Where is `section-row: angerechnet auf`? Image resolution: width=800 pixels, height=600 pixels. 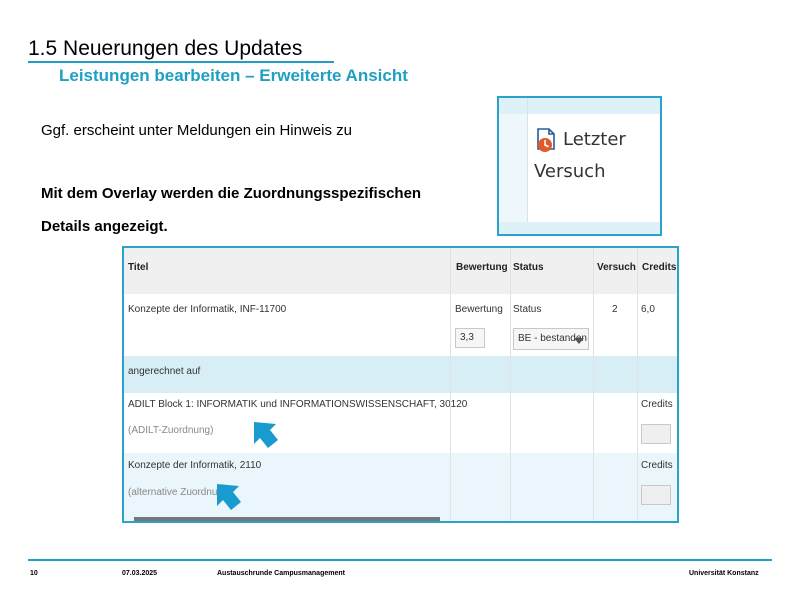 section-row: angerechnet auf is located at coordinates (400, 374).